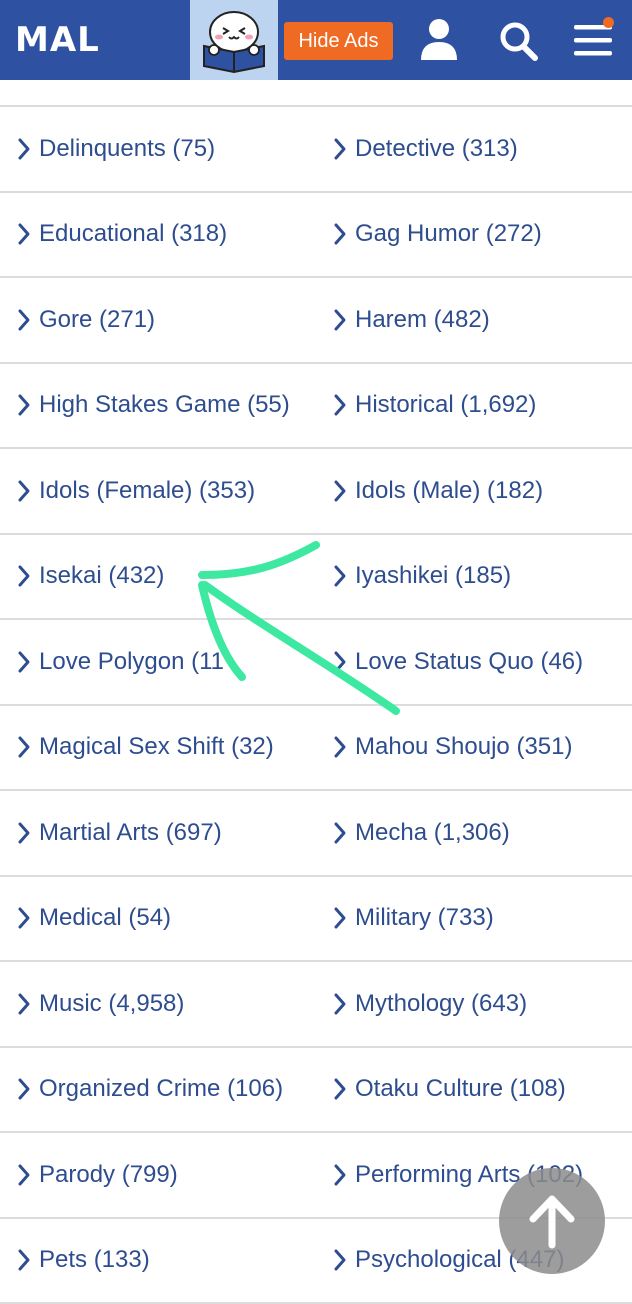 Image resolution: width=632 pixels, height=1304 pixels. What do you see at coordinates (130, 833) in the screenshot?
I see `genre-label: Martial Arts (697)` at bounding box center [130, 833].